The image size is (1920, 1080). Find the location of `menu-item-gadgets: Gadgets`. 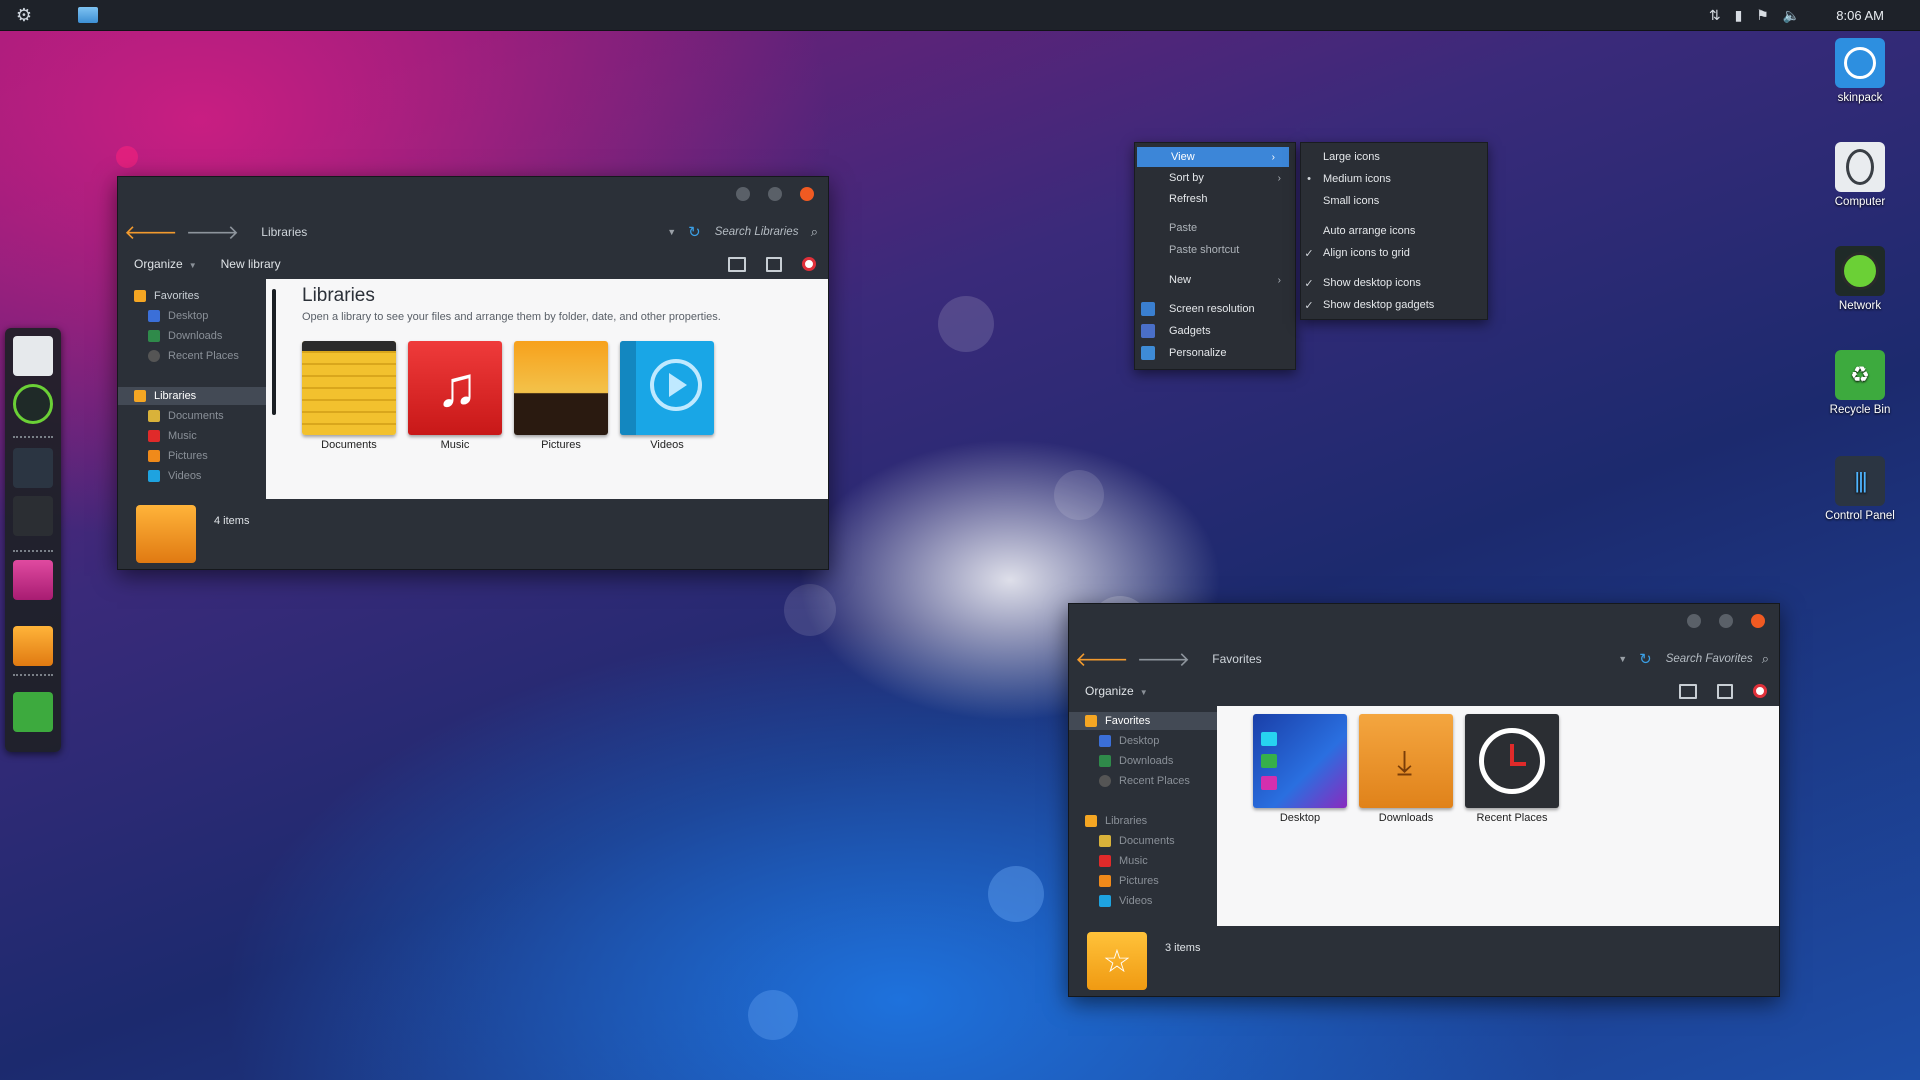

menu-item-gadgets: Gadgets is located at coordinates (1215, 331).